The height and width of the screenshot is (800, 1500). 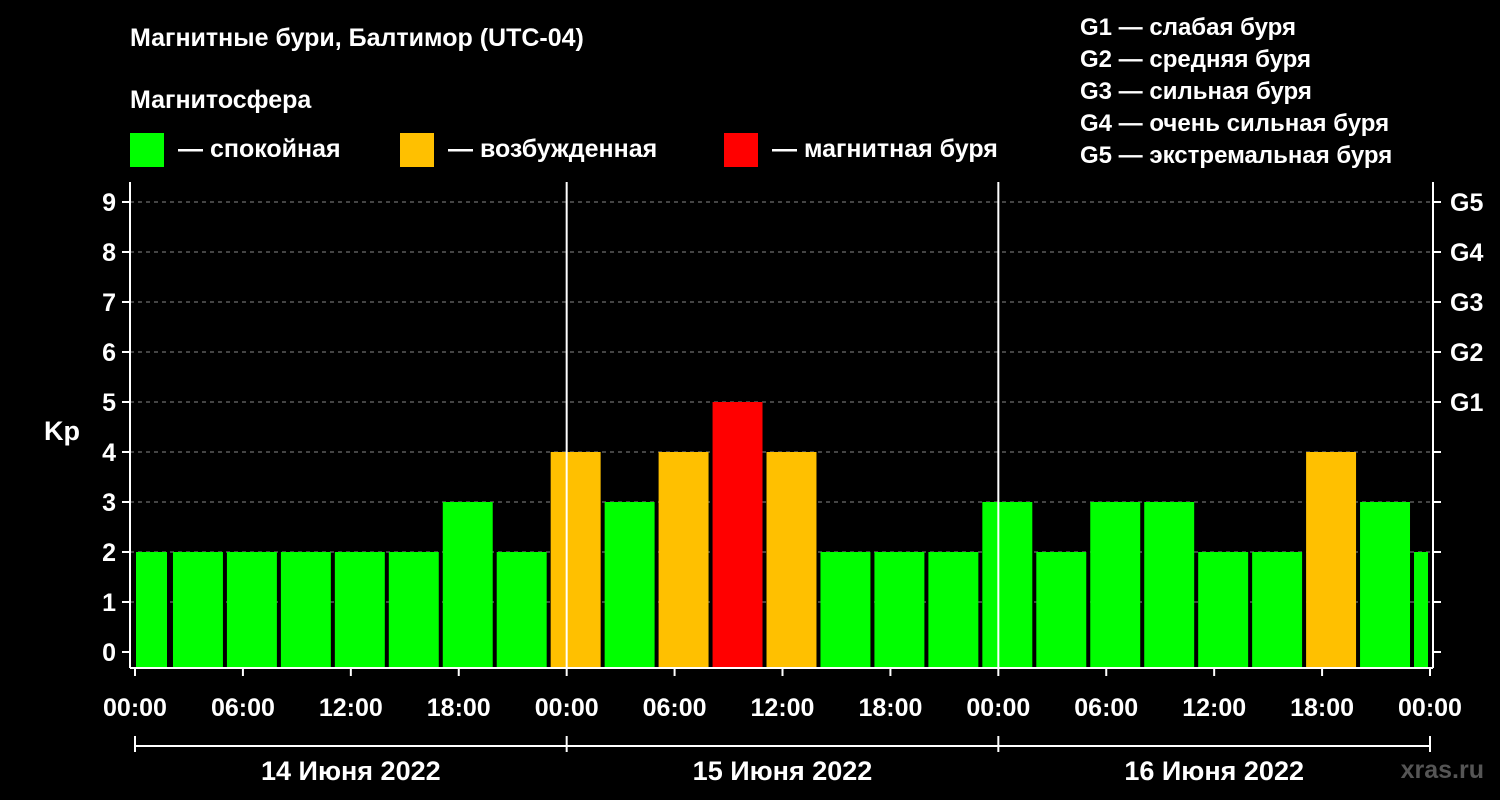 I want to click on g-scale-label: G1, so click(x=1466, y=403).